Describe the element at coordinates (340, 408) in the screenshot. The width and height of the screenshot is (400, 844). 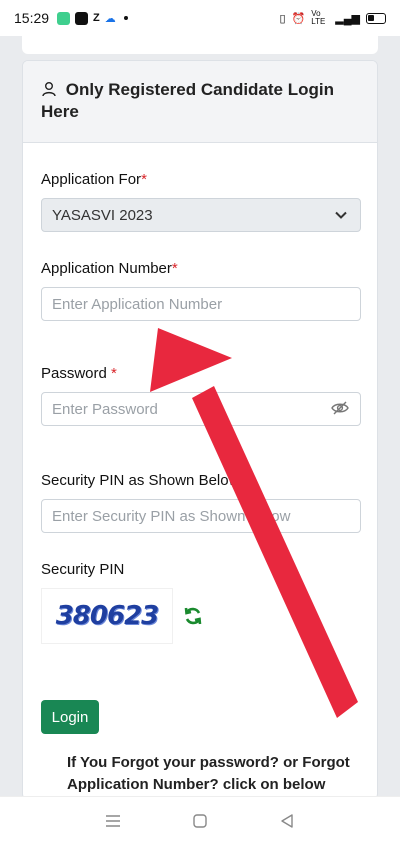
I see `eye-slash-icon` at that location.